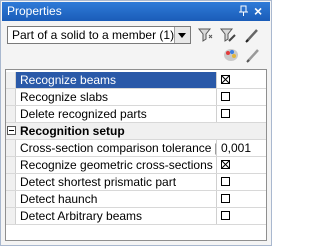 This screenshot has width=320, height=246. I want to click on selection-dropdown-value: Part of a solid to a member (1), so click(93, 35).